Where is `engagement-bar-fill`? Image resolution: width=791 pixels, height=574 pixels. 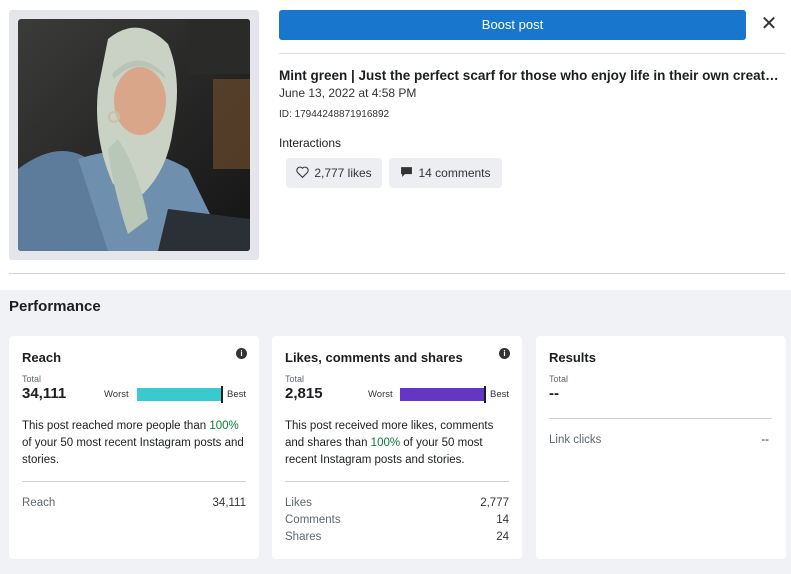 engagement-bar-fill is located at coordinates (442, 394).